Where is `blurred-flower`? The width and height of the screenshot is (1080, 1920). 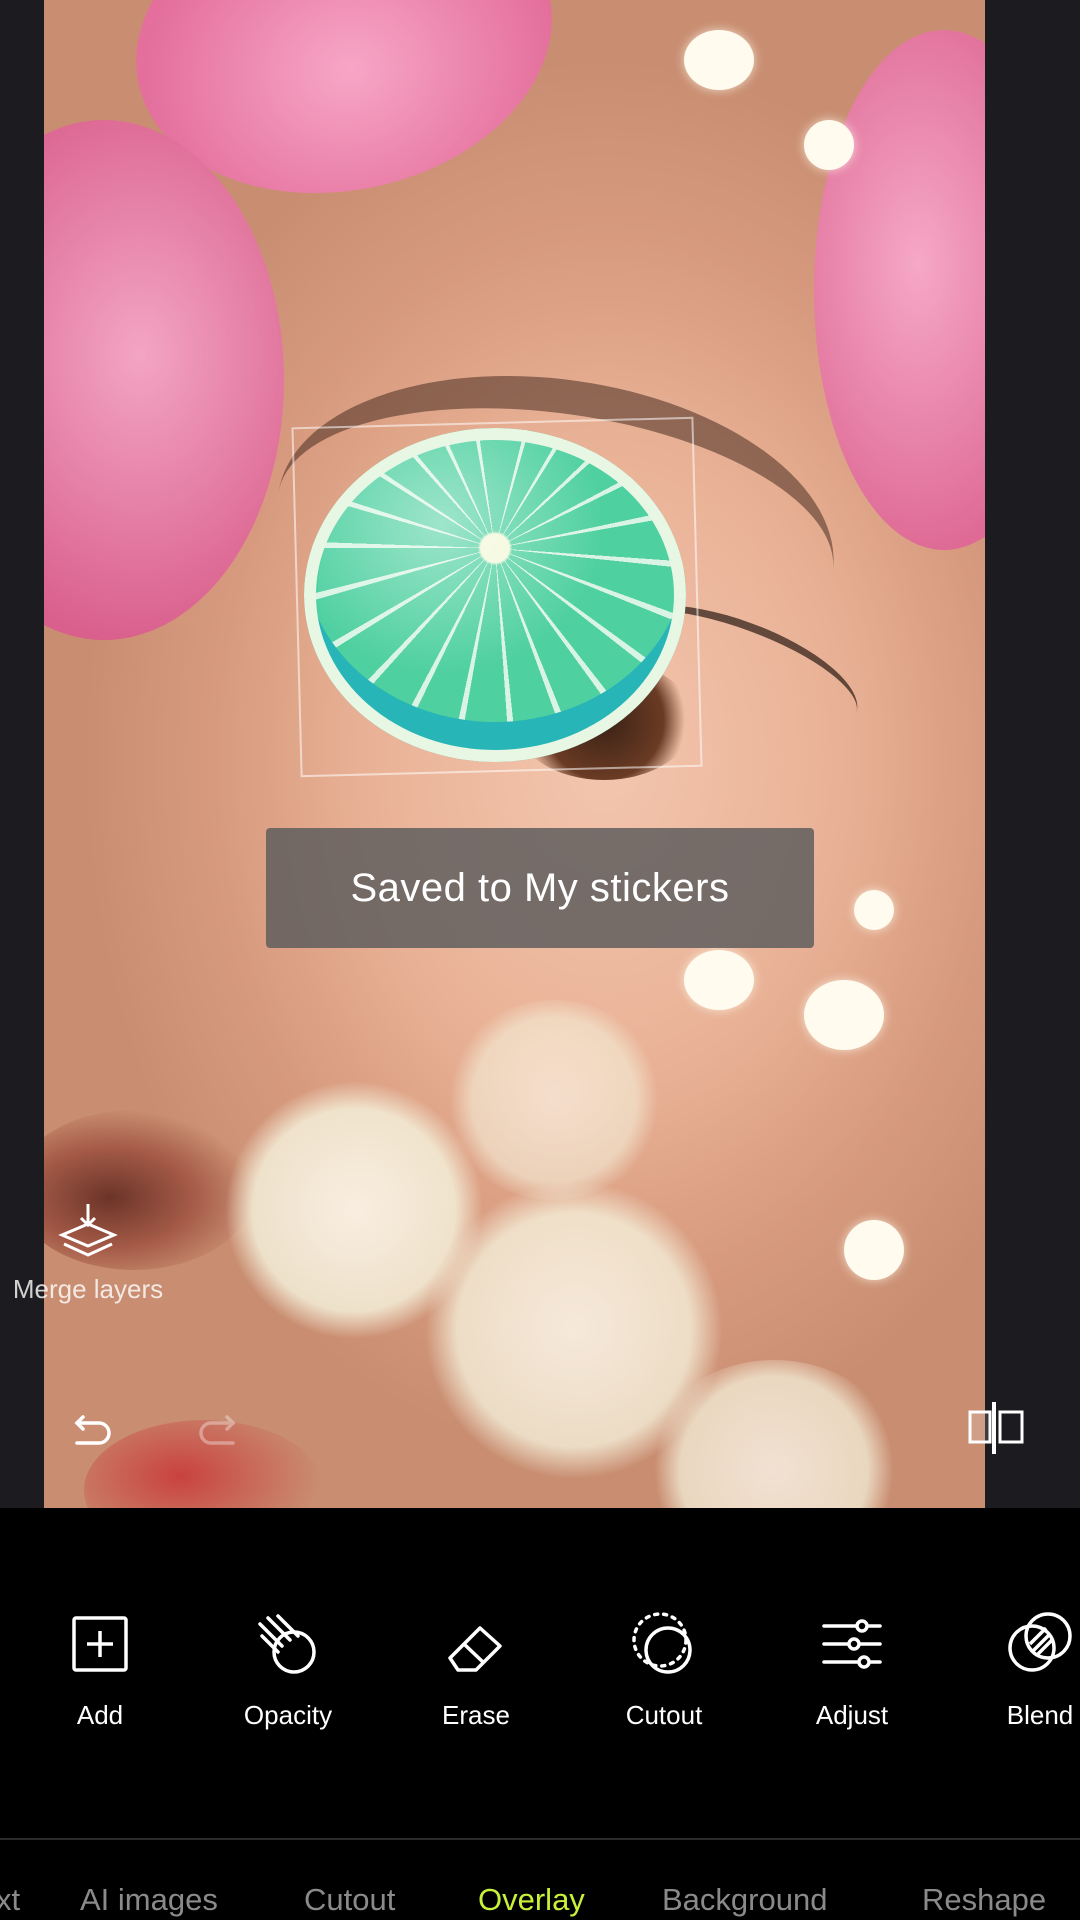 blurred-flower is located at coordinates (554, 1100).